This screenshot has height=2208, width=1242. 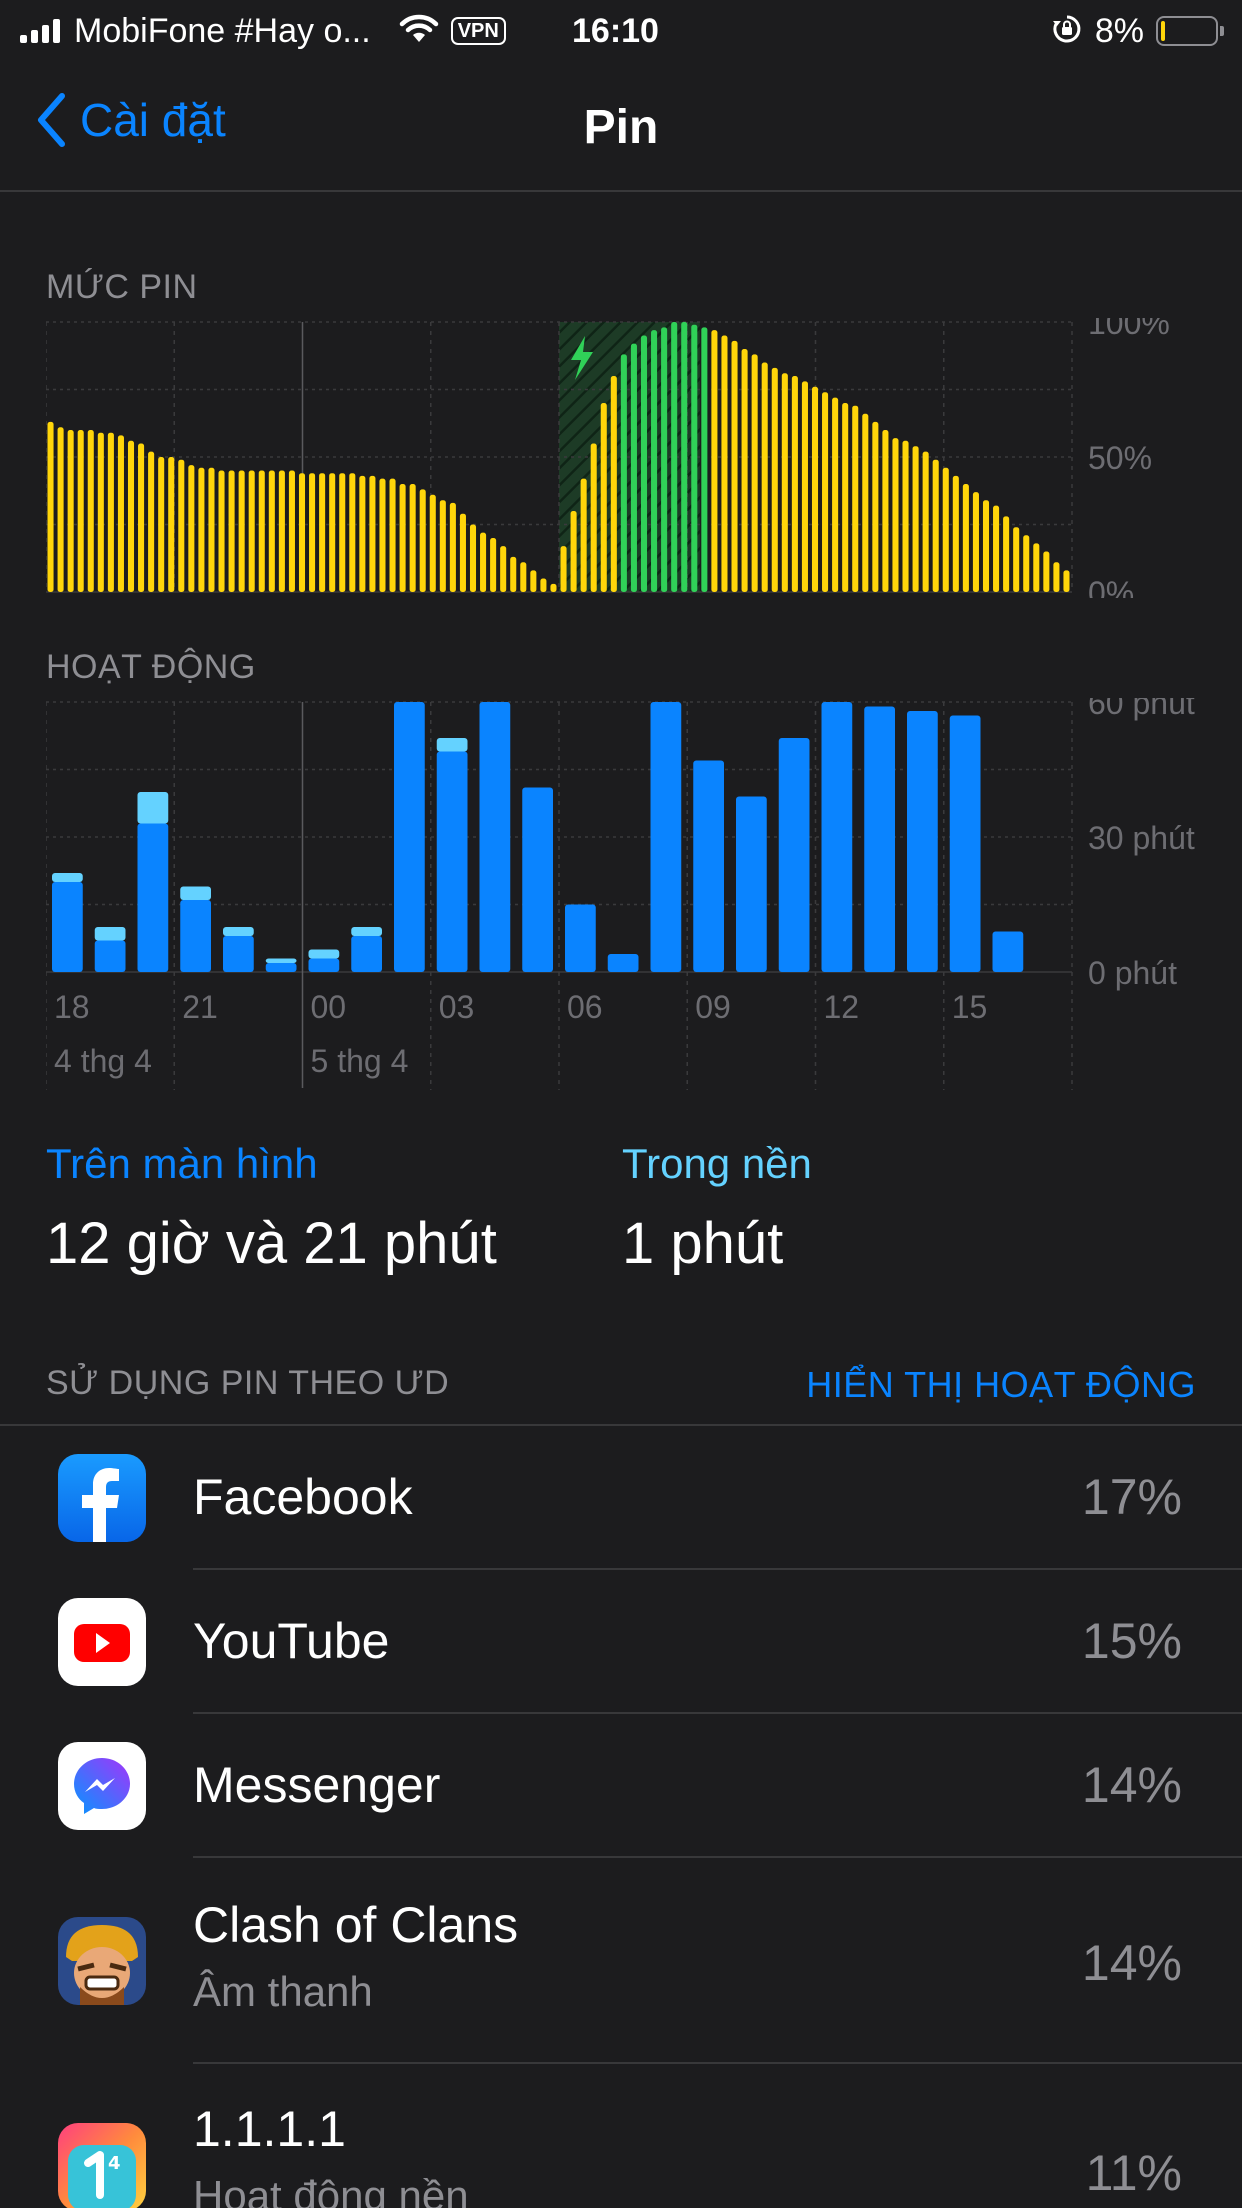 What do you see at coordinates (151, 667) in the screenshot?
I see `activity-header: HOẠT ĐỘNG` at bounding box center [151, 667].